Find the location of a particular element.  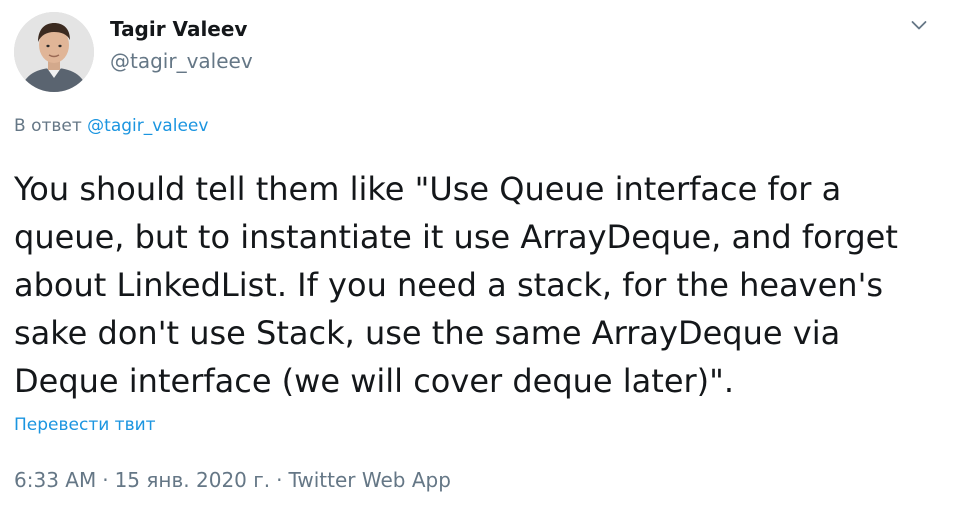

reply-context: В ответ @tagir_valeev is located at coordinates (111, 126).